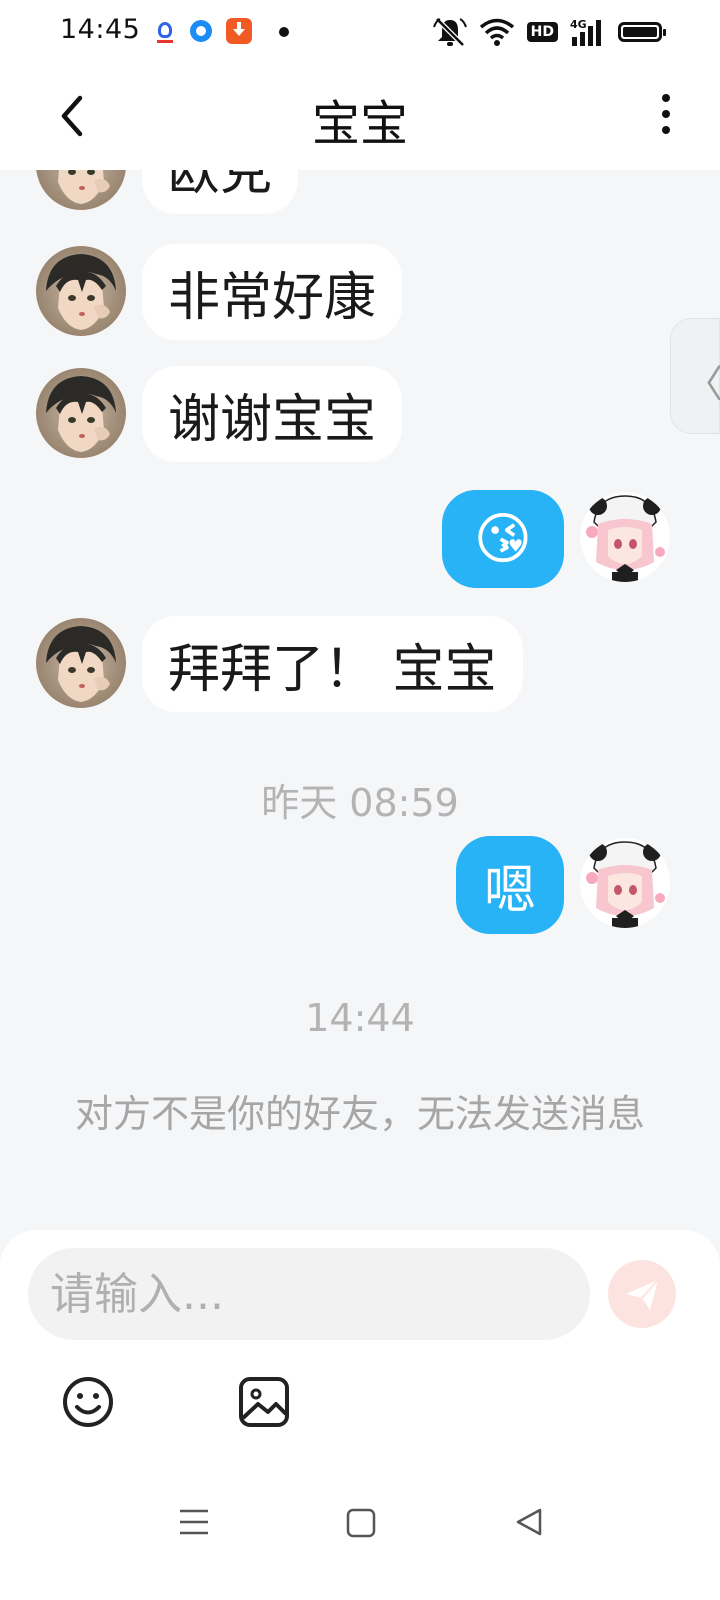 The width and height of the screenshot is (720, 1600). What do you see at coordinates (239, 31) in the screenshot?
I see `download-app-icon` at bounding box center [239, 31].